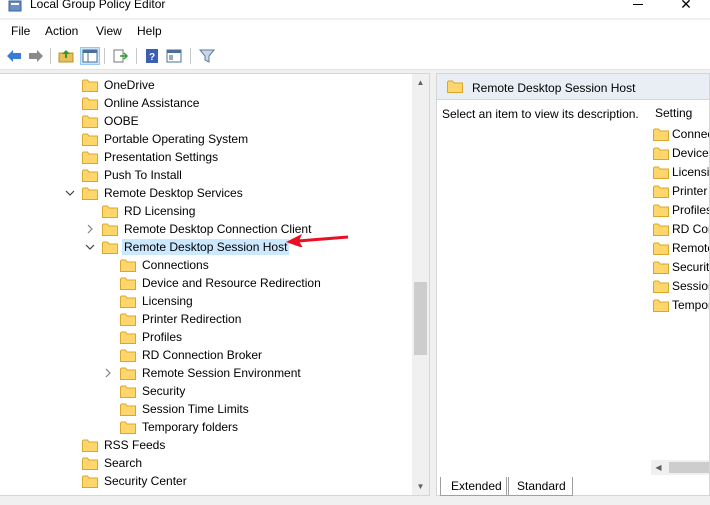 This screenshot has width=710, height=505. I want to click on tree-item-label: Push To Install, so click(143, 175).